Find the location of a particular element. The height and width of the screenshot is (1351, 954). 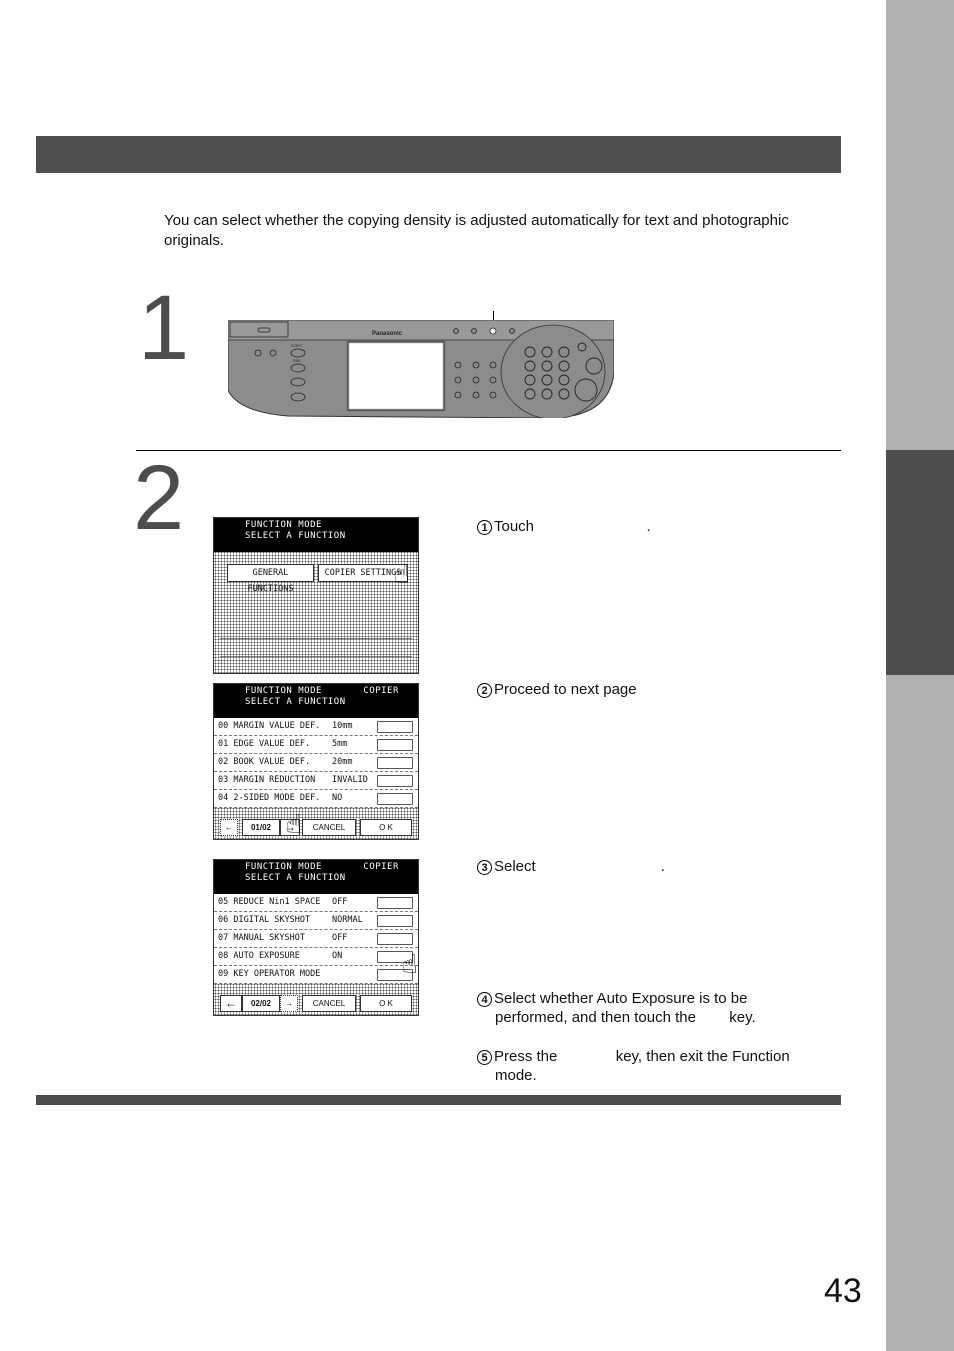

circled-number: 2 is located at coordinates (484, 690).